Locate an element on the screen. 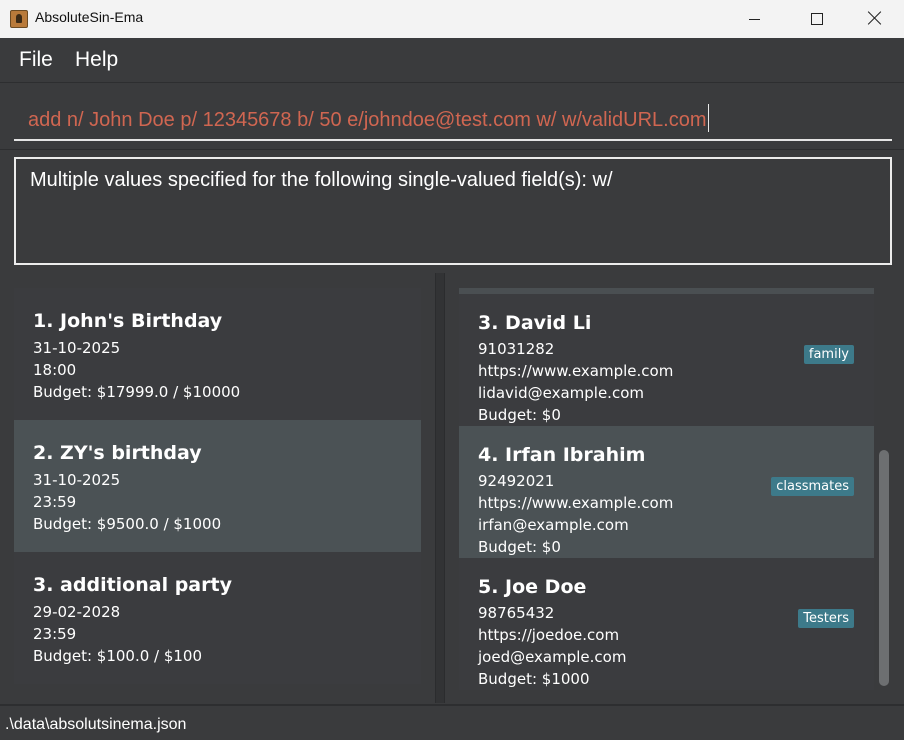  maximize-icon is located at coordinates (817, 19).